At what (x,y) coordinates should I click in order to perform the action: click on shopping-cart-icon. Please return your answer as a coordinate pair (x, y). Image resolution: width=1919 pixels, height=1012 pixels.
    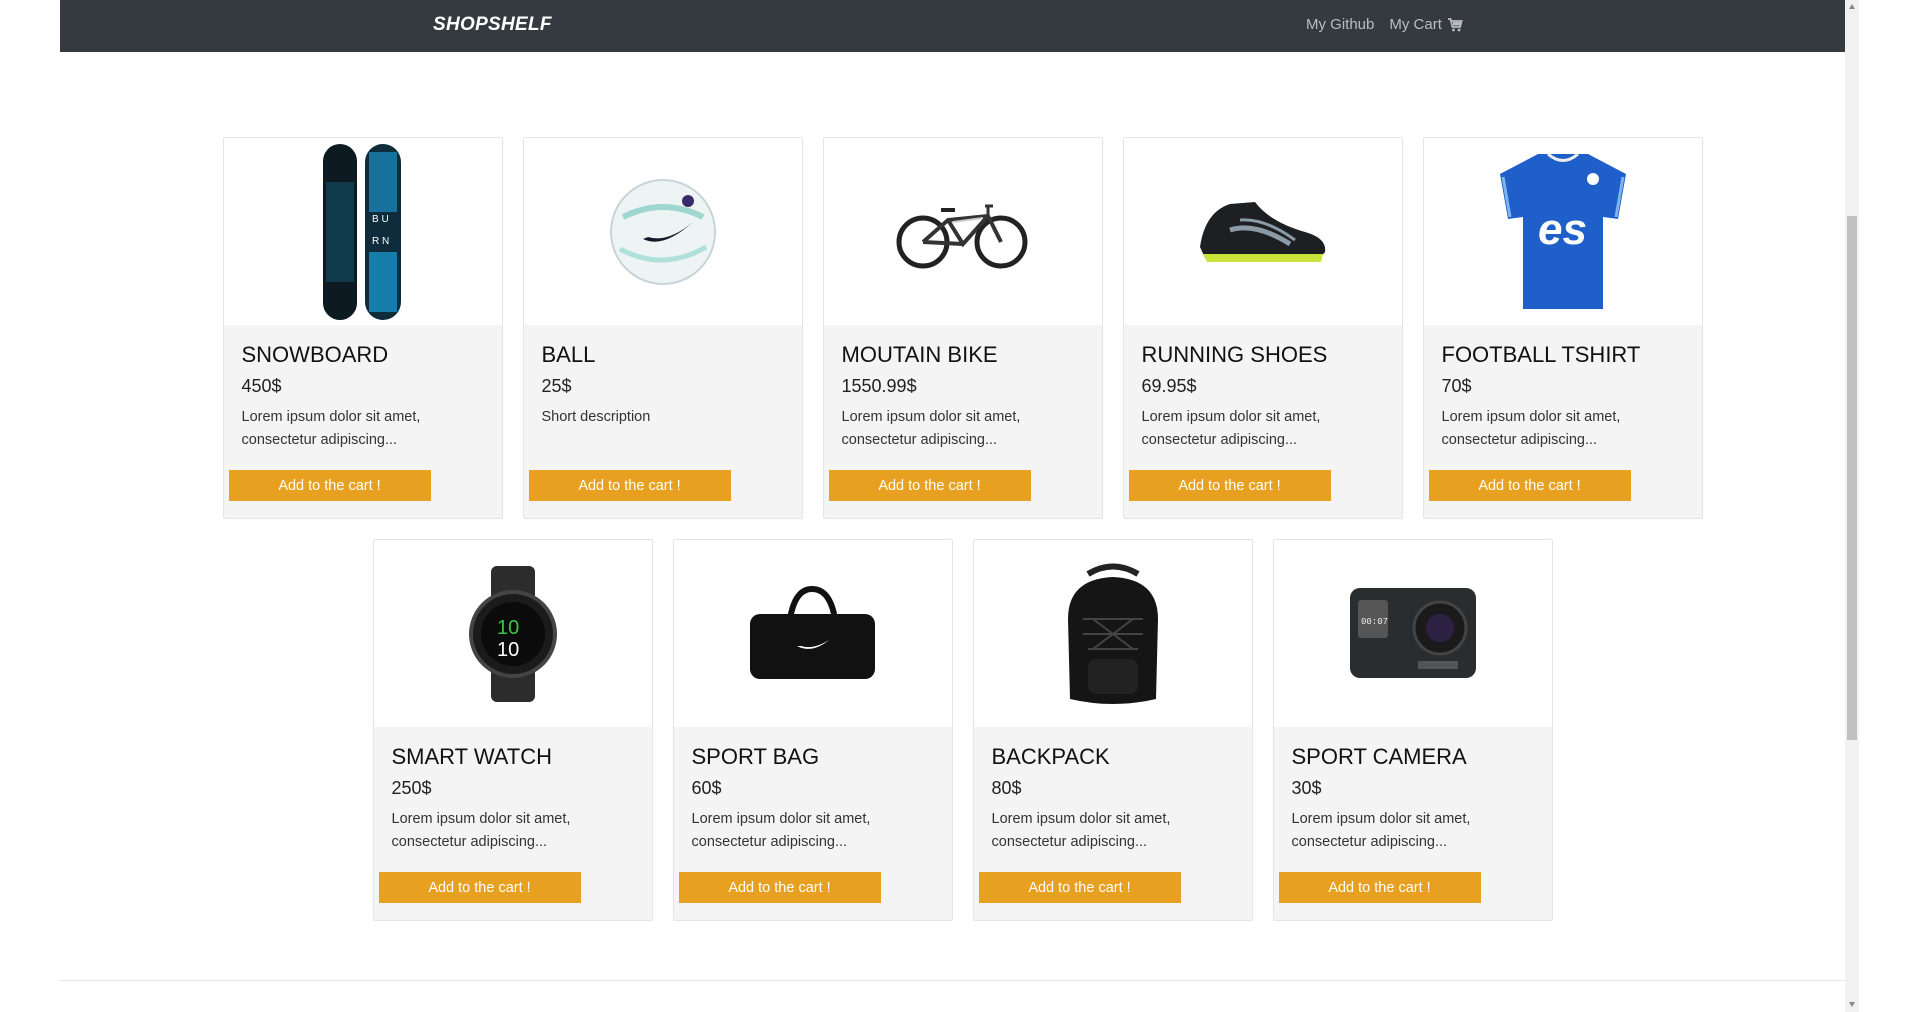
    Looking at the image, I should click on (1455, 25).